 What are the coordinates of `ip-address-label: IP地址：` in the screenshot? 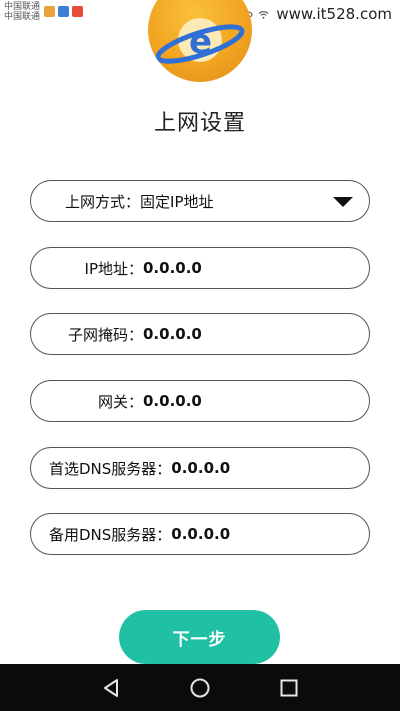 It's located at (113, 268).